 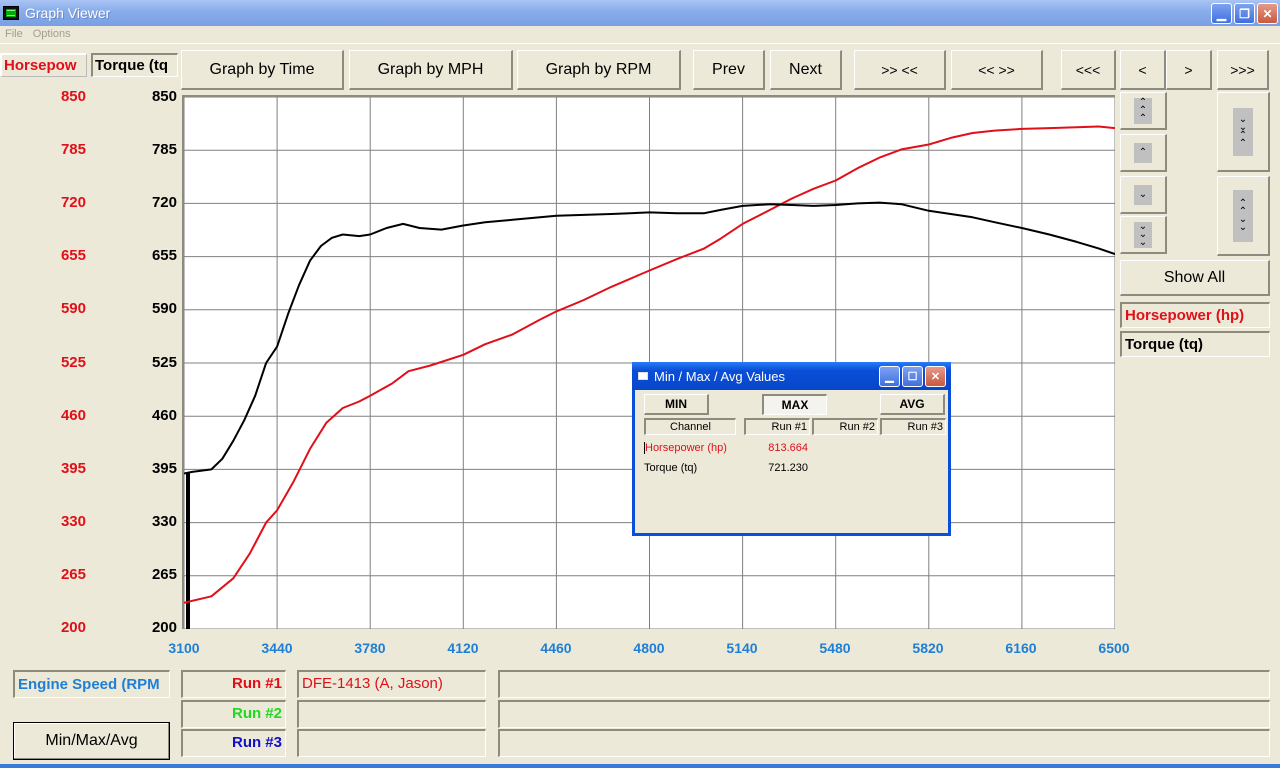 I want to click on first-button: <<<, so click(x=1088, y=70).